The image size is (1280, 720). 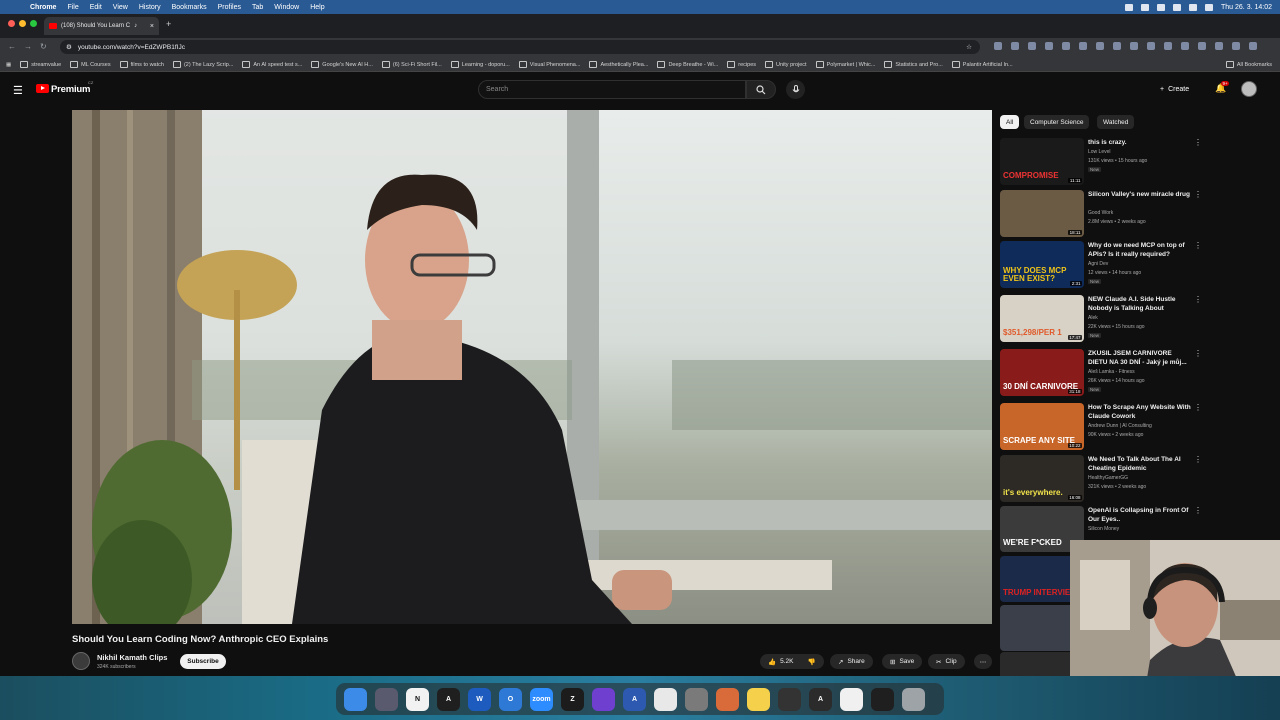 I want to click on bookmark-item: Unity project, so click(x=786, y=64).